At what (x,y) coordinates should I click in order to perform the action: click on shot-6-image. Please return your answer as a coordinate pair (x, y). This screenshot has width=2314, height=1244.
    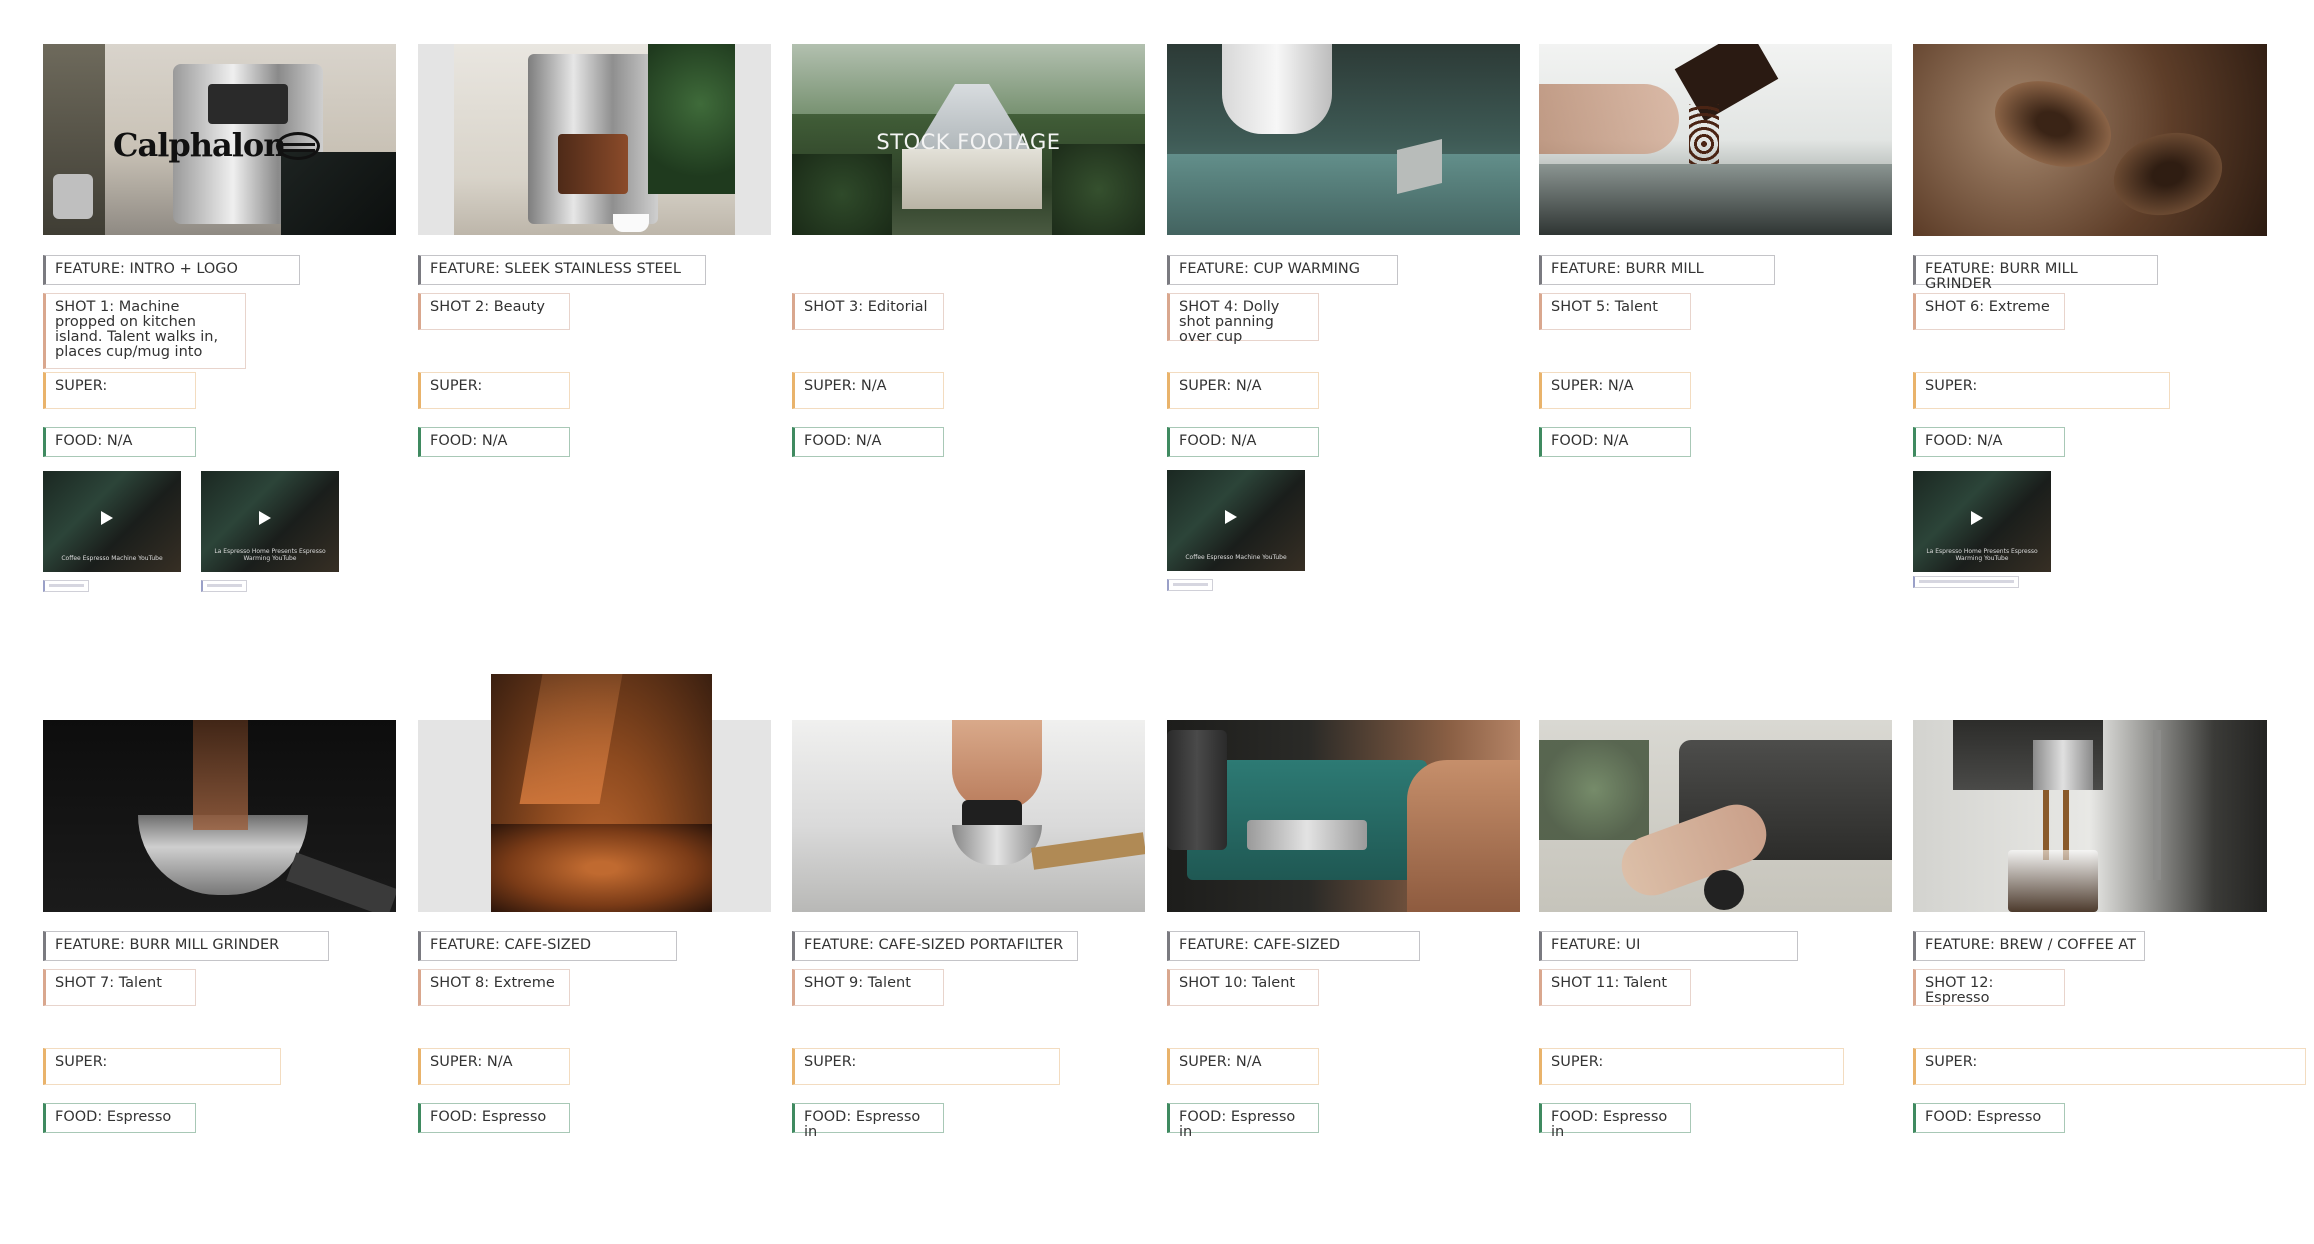
    Looking at the image, I should click on (2090, 140).